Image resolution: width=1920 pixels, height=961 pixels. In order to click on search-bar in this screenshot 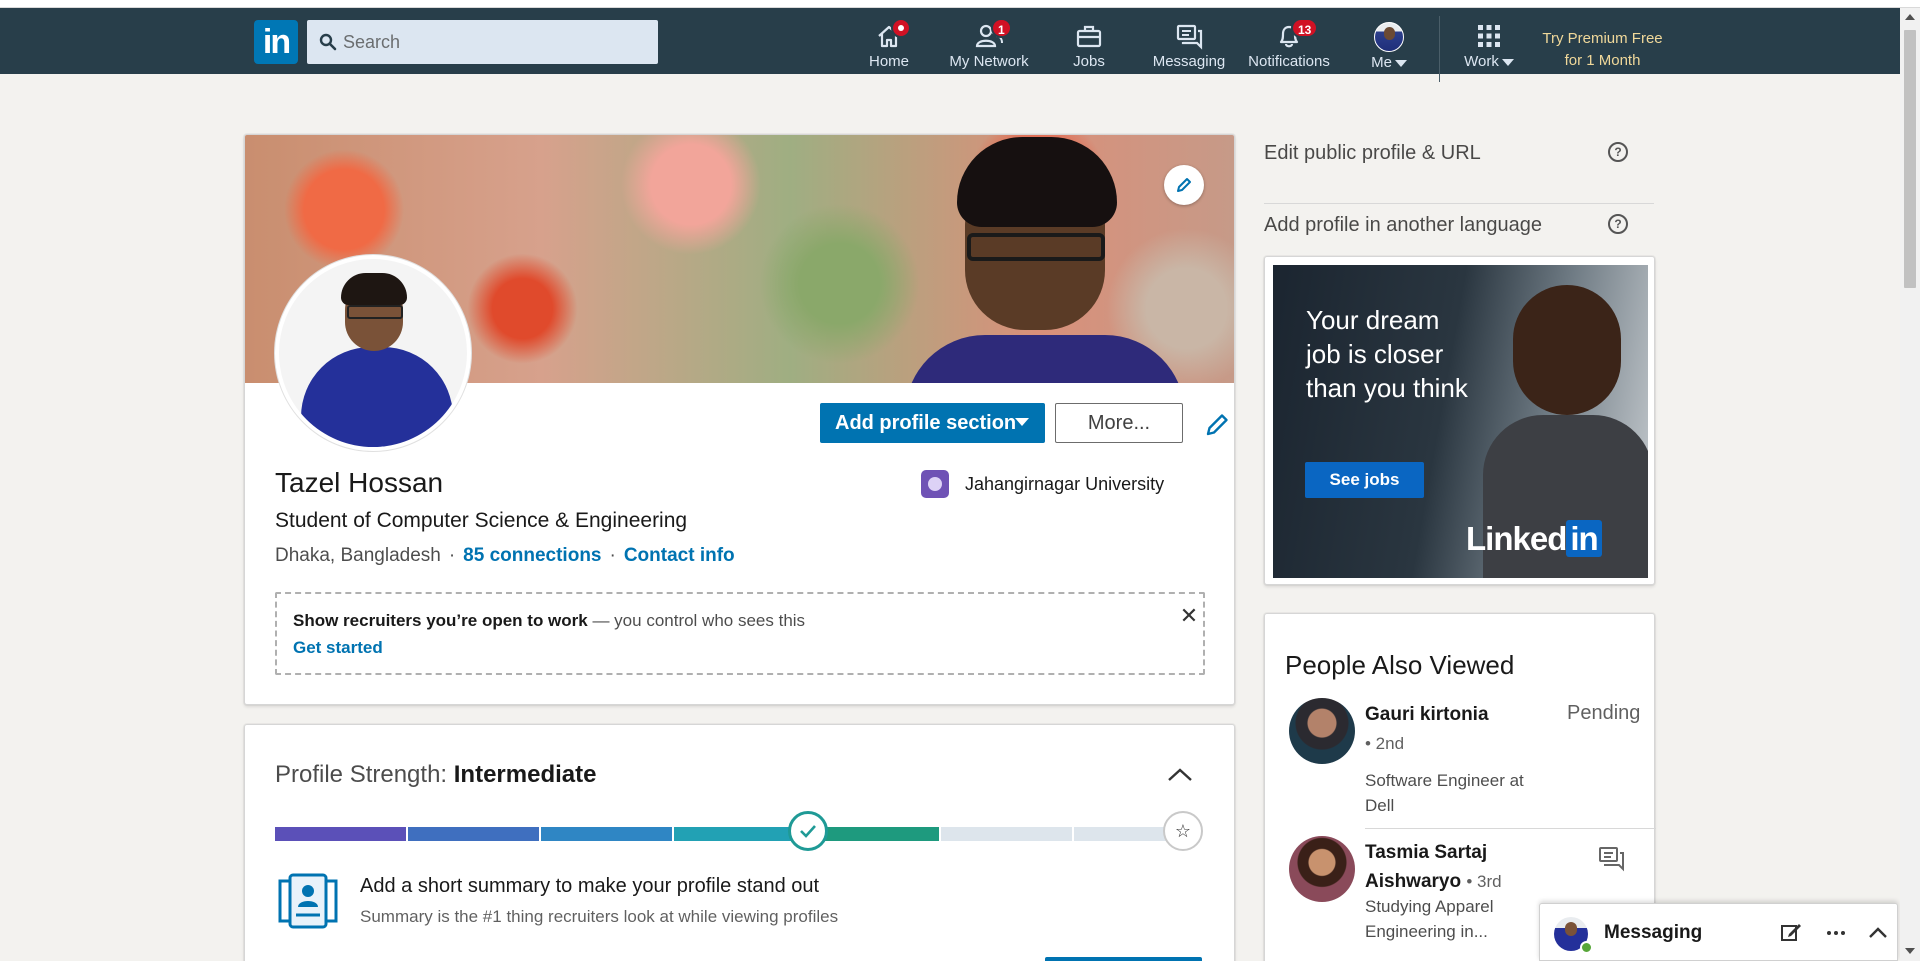, I will do `click(482, 42)`.